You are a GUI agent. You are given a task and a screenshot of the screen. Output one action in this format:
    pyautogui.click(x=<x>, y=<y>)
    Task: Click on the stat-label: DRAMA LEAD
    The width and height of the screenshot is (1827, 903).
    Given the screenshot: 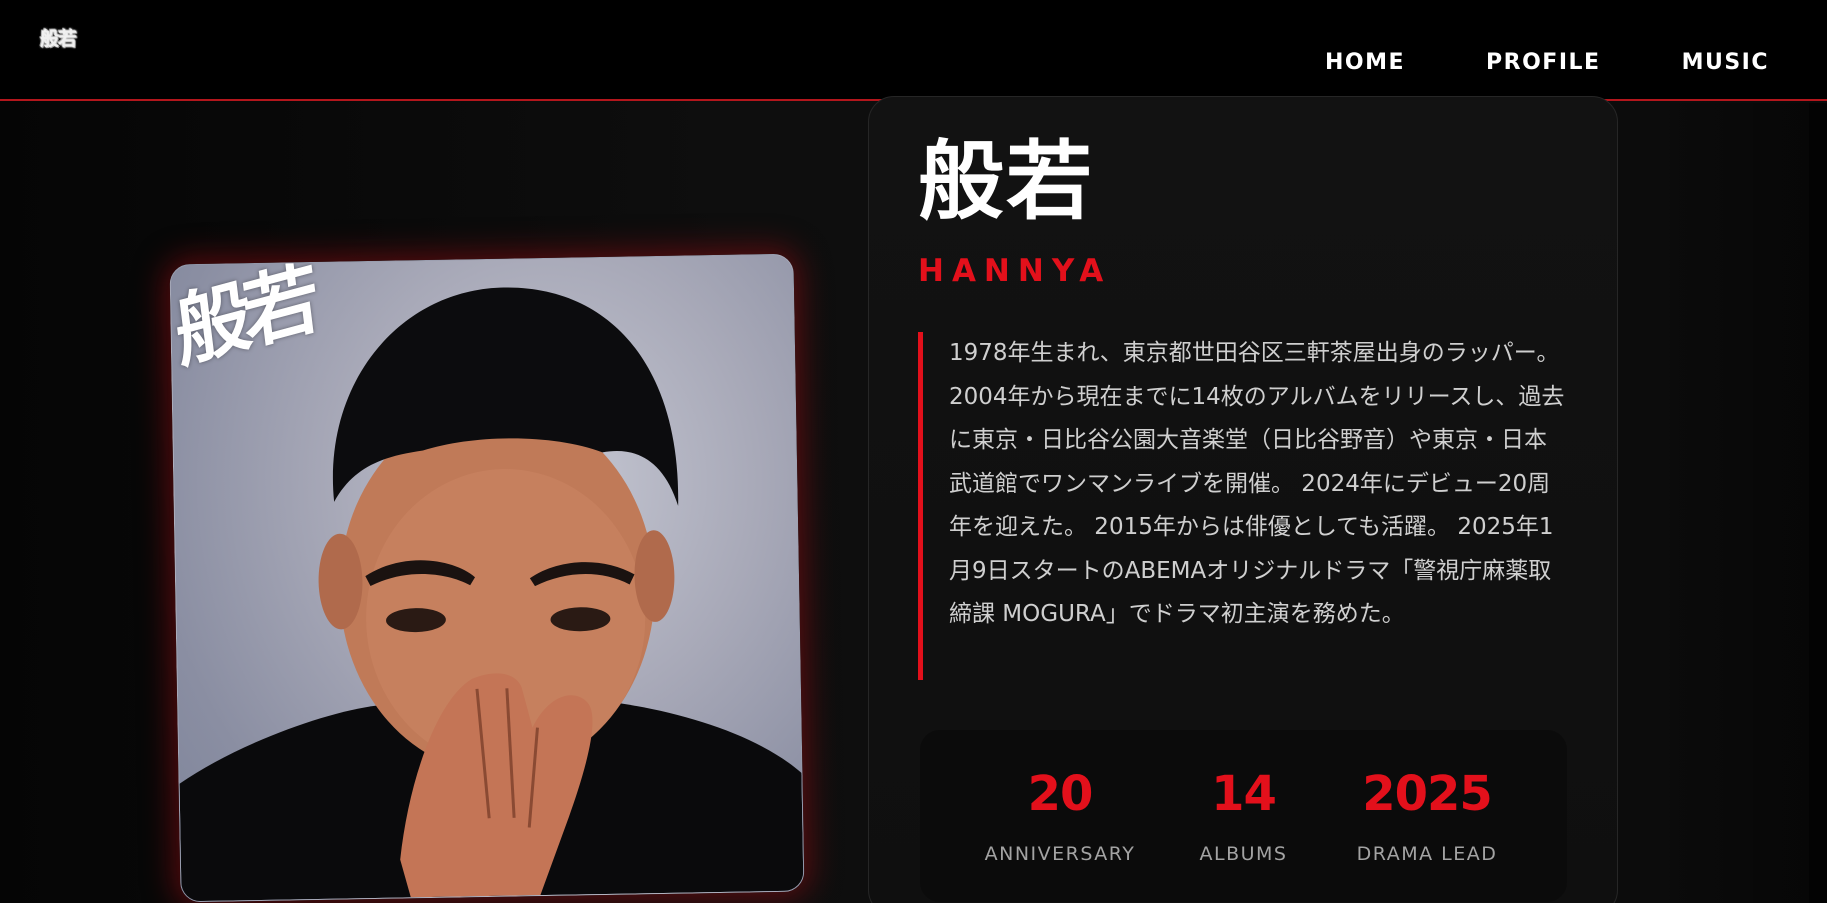 What is the action you would take?
    pyautogui.click(x=1427, y=854)
    